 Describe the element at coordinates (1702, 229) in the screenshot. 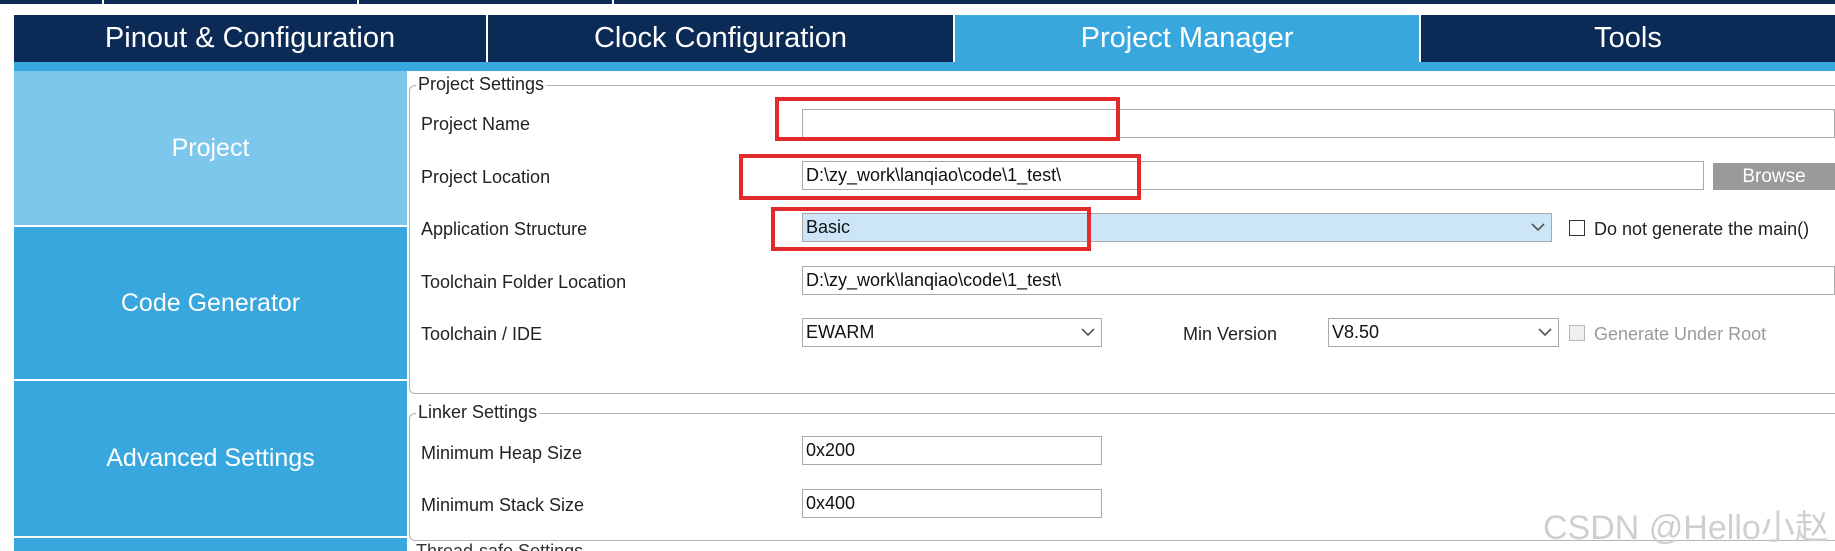

I see `do-not-generate-main-label: Do not generate the main()` at that location.